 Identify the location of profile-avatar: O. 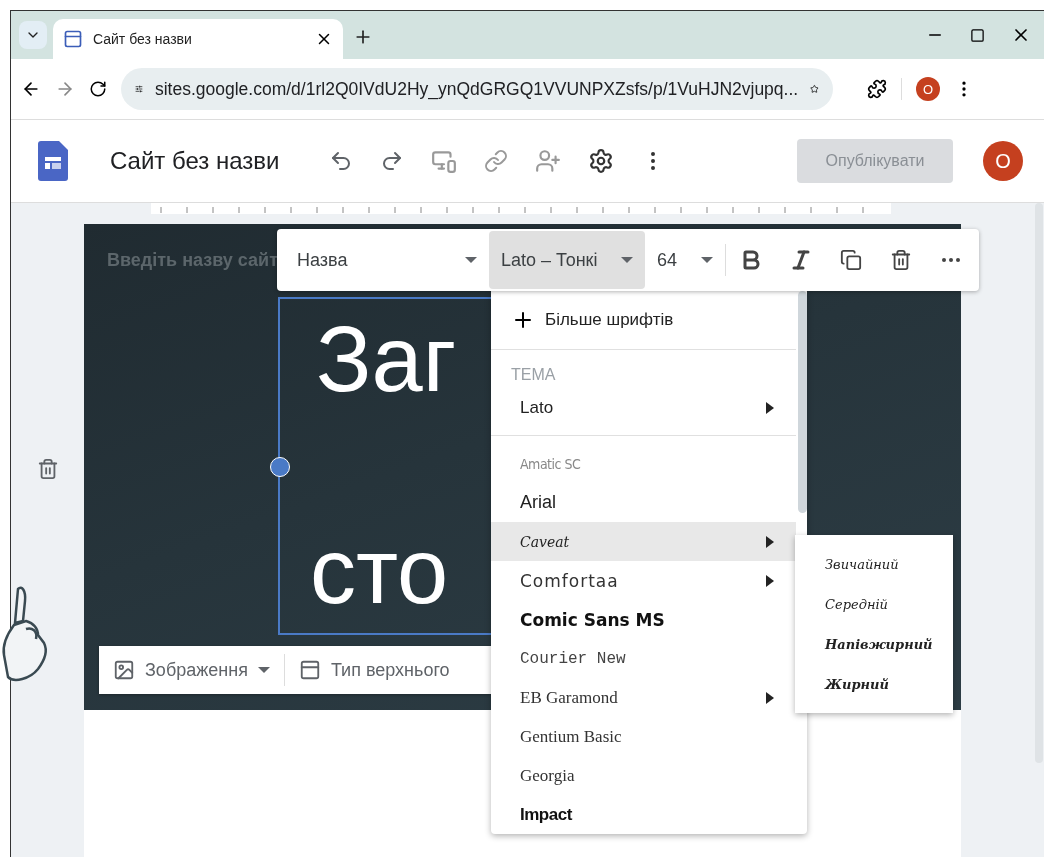
(928, 89).